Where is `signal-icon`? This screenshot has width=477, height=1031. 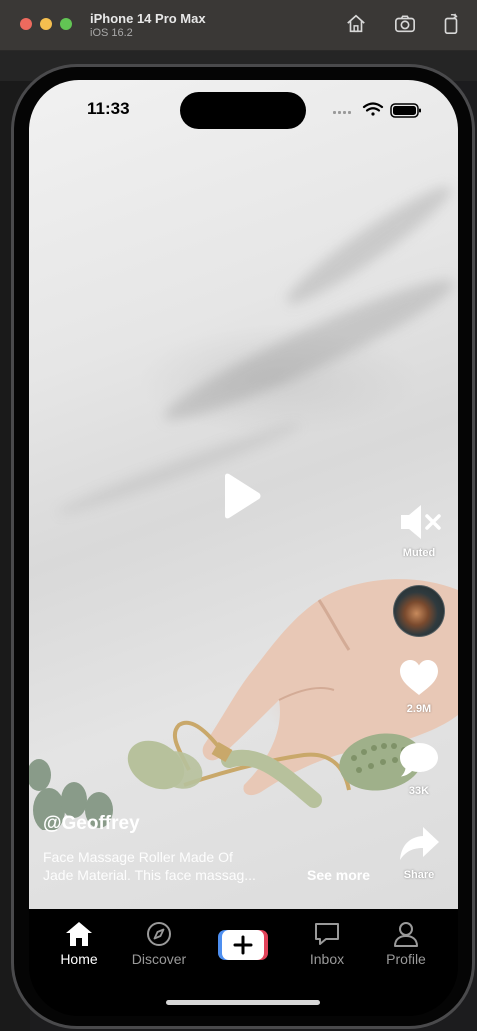
signal-icon is located at coordinates (342, 112).